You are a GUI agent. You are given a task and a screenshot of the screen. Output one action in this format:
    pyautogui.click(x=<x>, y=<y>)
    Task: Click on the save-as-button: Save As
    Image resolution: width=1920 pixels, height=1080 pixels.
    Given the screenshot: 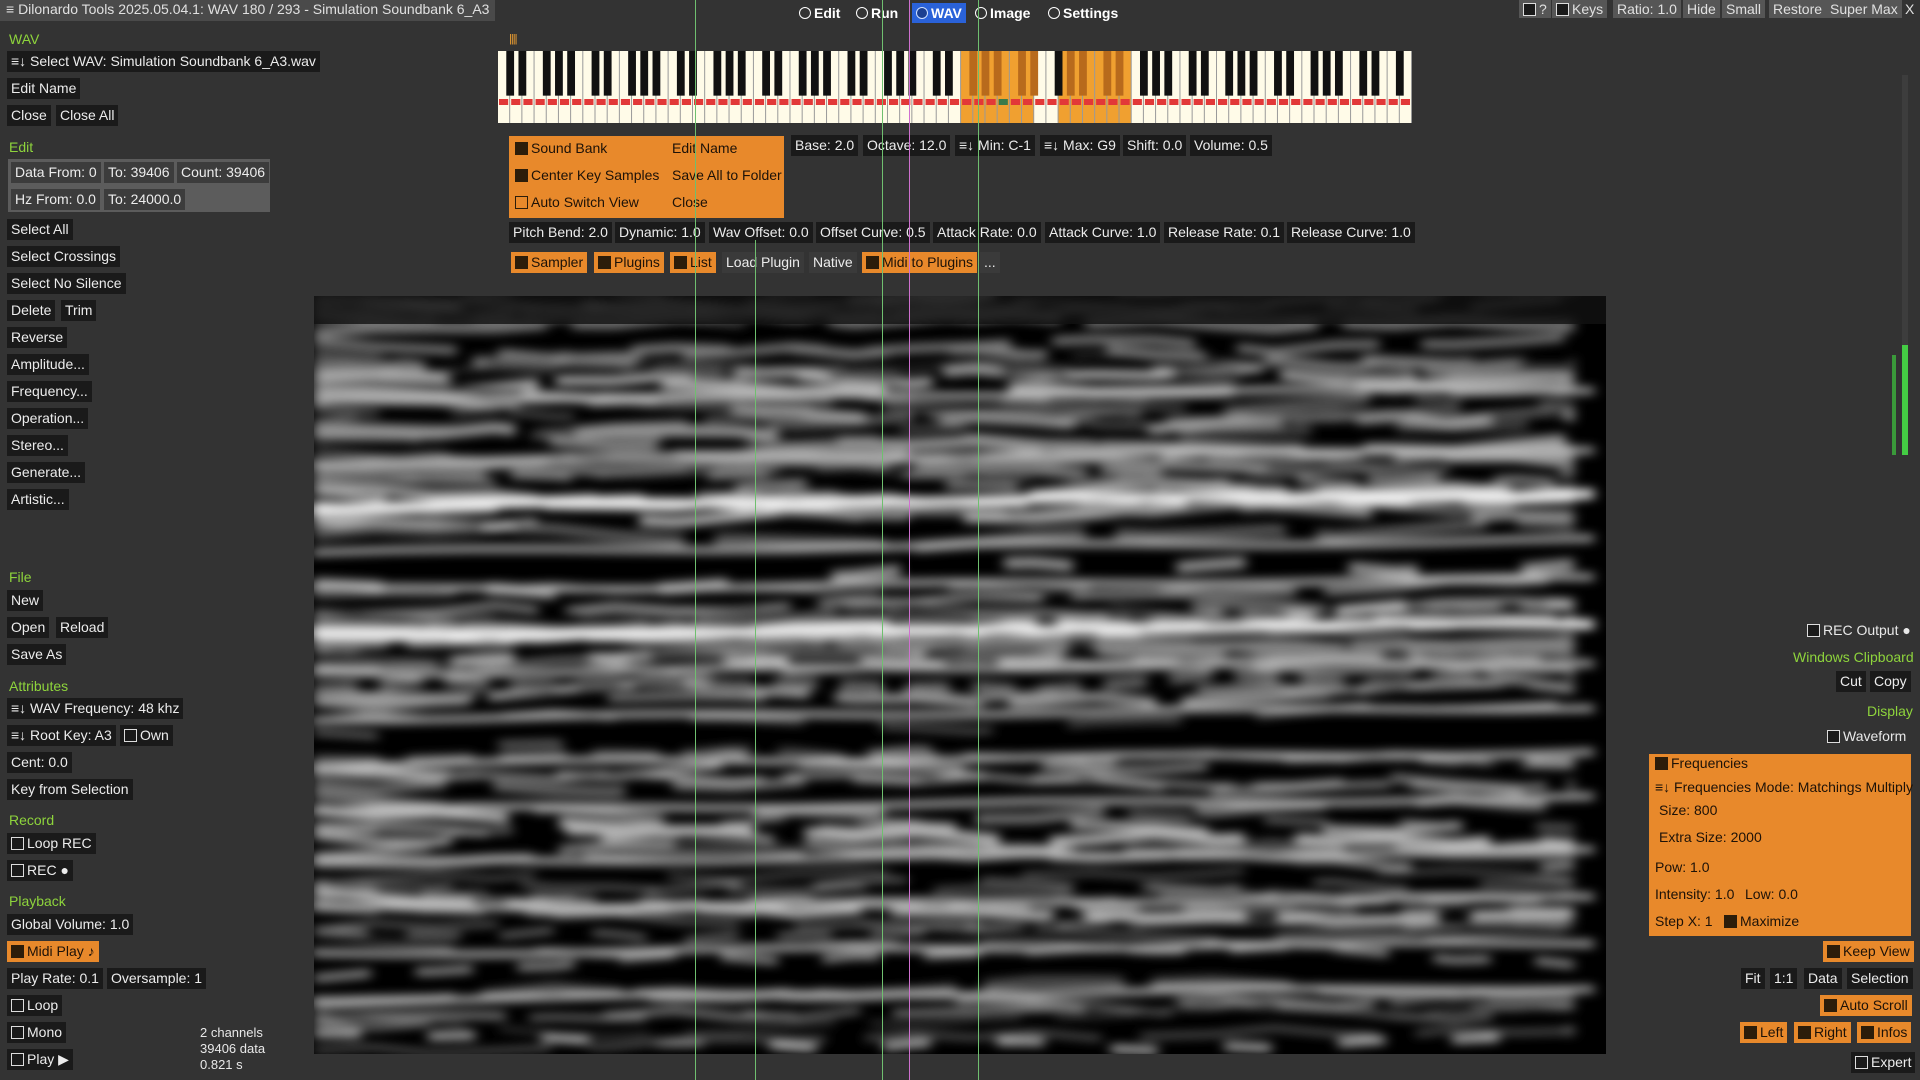 What is the action you would take?
    pyautogui.click(x=37, y=654)
    